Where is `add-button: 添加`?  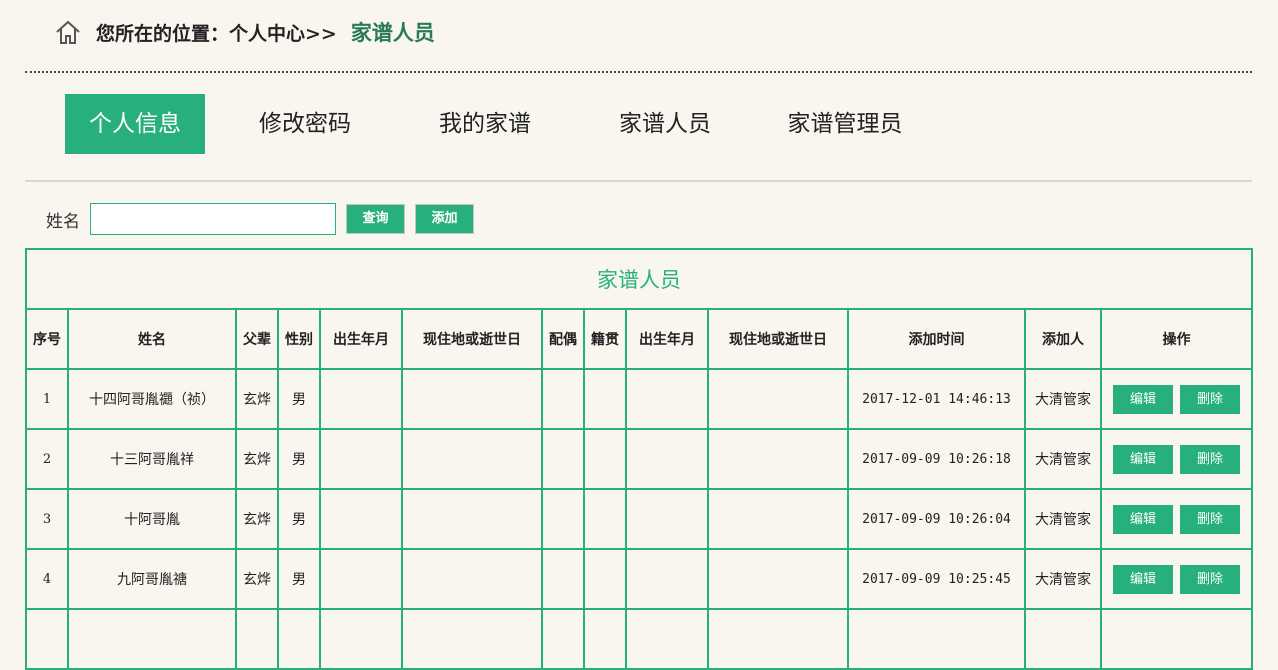 add-button: 添加 is located at coordinates (444, 219).